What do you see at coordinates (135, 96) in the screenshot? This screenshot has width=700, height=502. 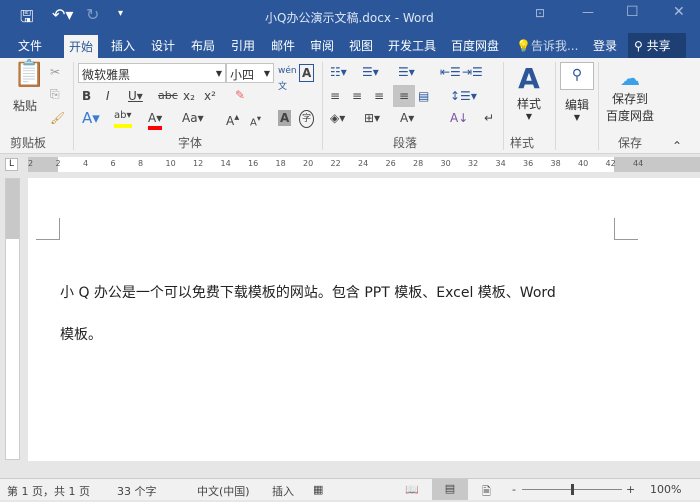 I see `underline-icon: U▾` at bounding box center [135, 96].